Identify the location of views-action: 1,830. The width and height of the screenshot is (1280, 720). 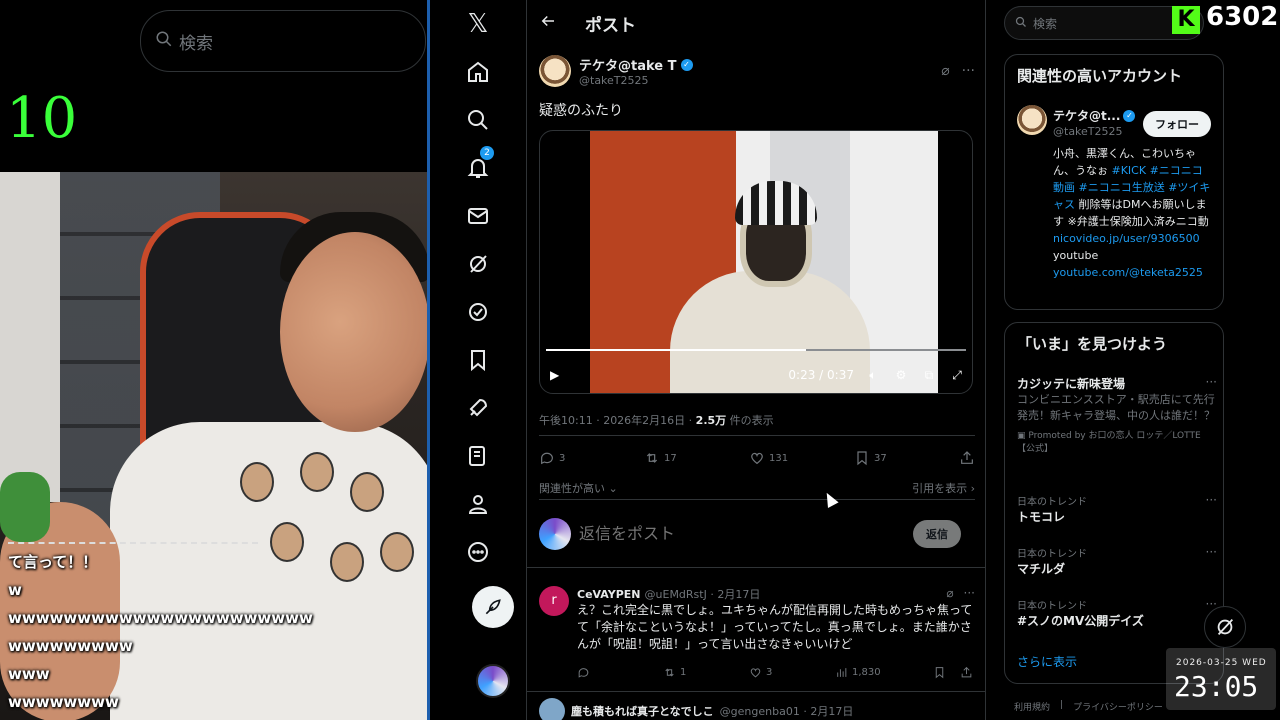
(878, 672).